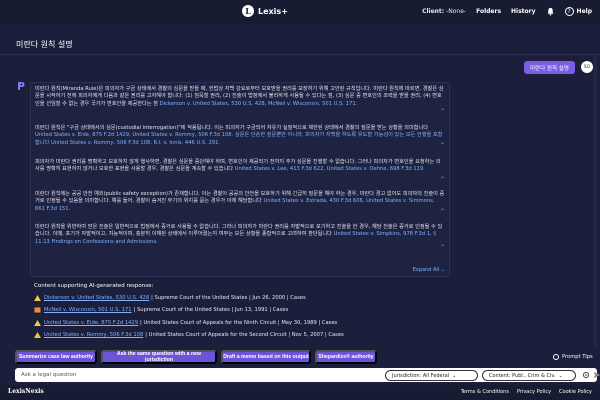 The image size is (600, 400). I want to click on draft-memo-button: Draft a memo based on this output, so click(266, 357).